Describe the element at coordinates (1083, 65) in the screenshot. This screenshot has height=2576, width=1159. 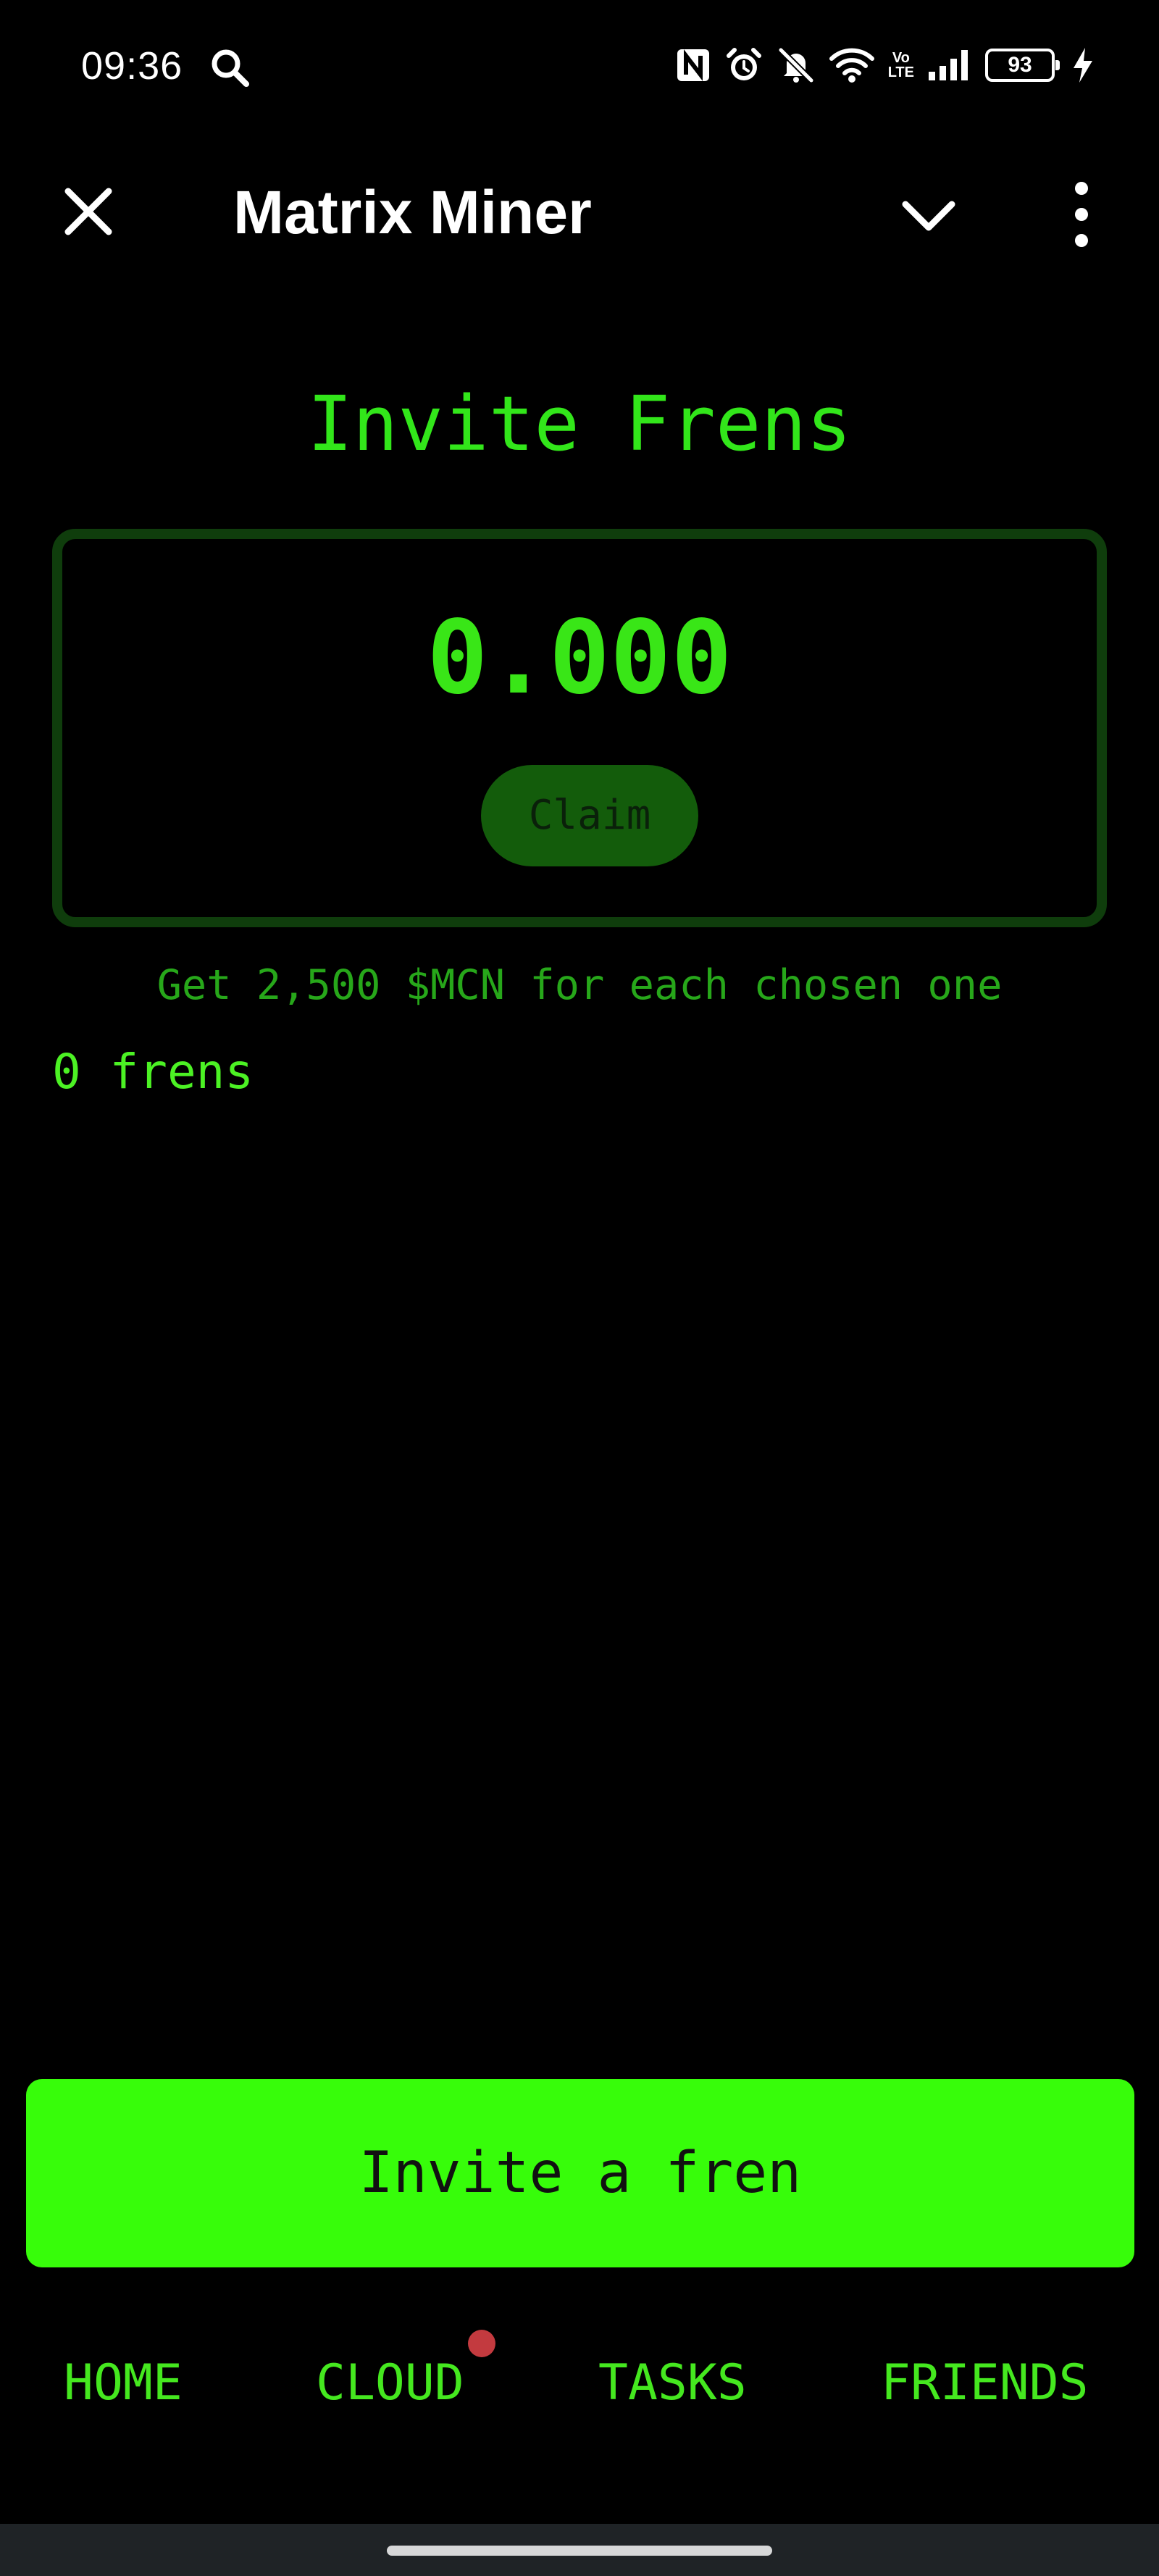
I see `charging-icon` at that location.